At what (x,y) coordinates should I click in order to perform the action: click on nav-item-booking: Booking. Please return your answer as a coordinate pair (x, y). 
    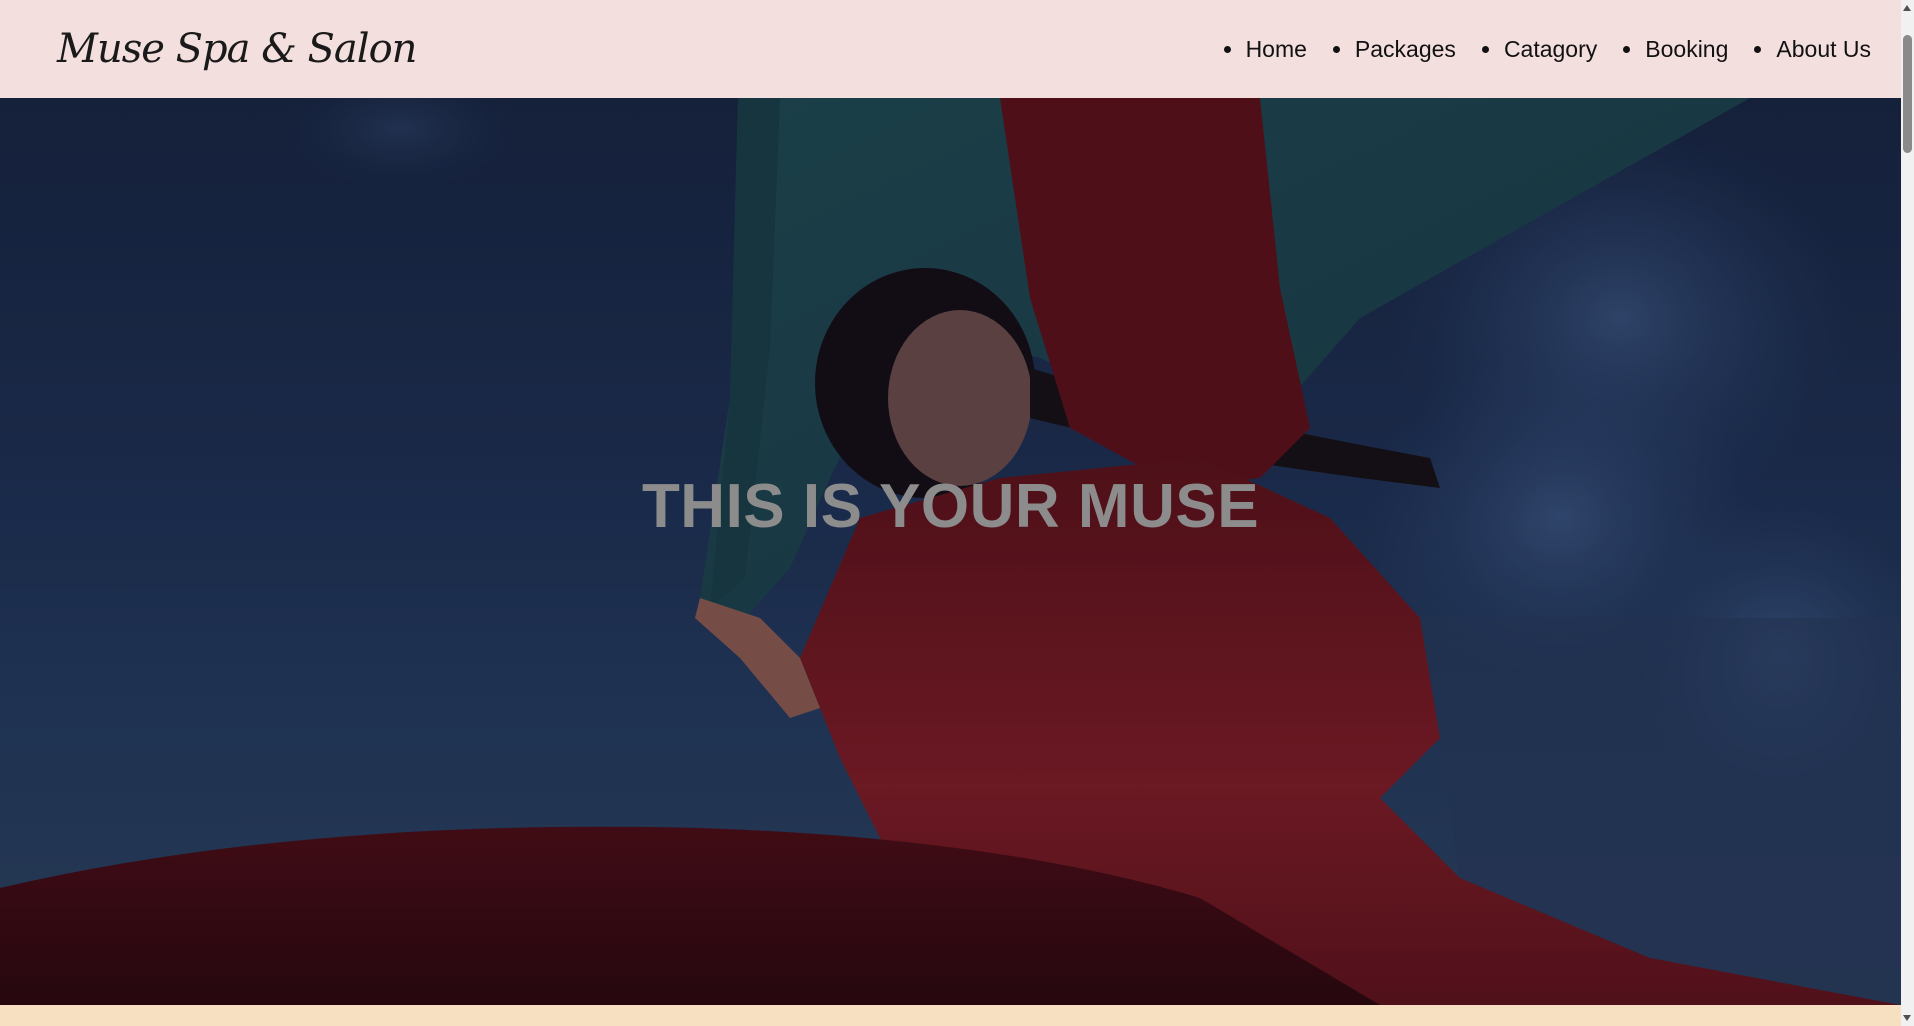
    Looking at the image, I should click on (1675, 49).